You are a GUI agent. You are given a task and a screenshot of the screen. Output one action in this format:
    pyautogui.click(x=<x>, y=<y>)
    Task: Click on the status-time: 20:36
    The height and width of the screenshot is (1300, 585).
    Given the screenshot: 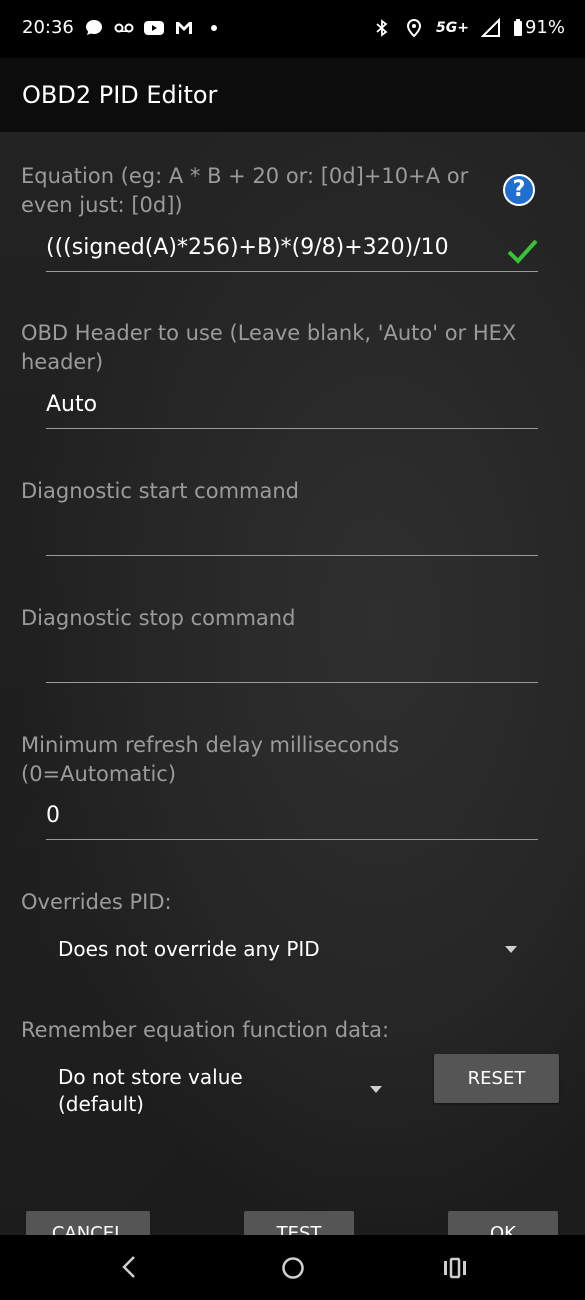 What is the action you would take?
    pyautogui.click(x=48, y=27)
    